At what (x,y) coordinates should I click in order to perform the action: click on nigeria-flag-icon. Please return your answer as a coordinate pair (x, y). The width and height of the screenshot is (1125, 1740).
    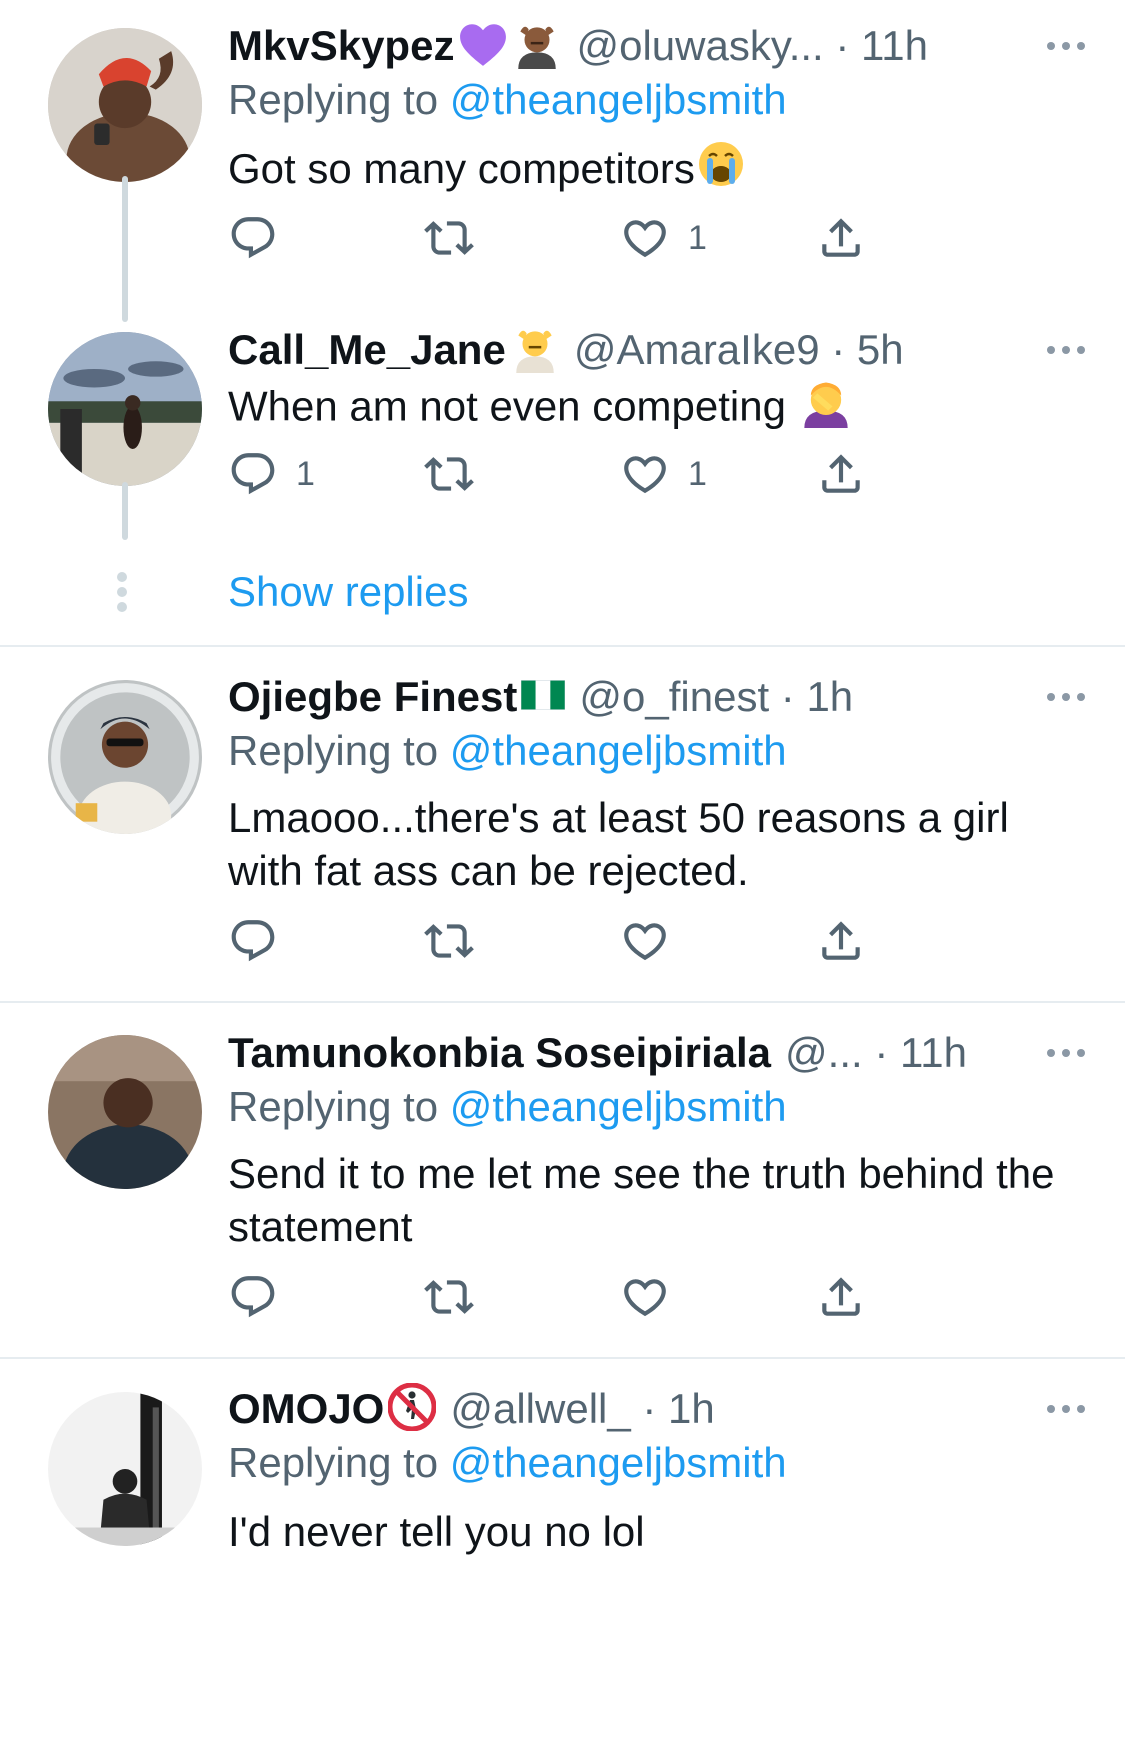
    Looking at the image, I should click on (543, 697).